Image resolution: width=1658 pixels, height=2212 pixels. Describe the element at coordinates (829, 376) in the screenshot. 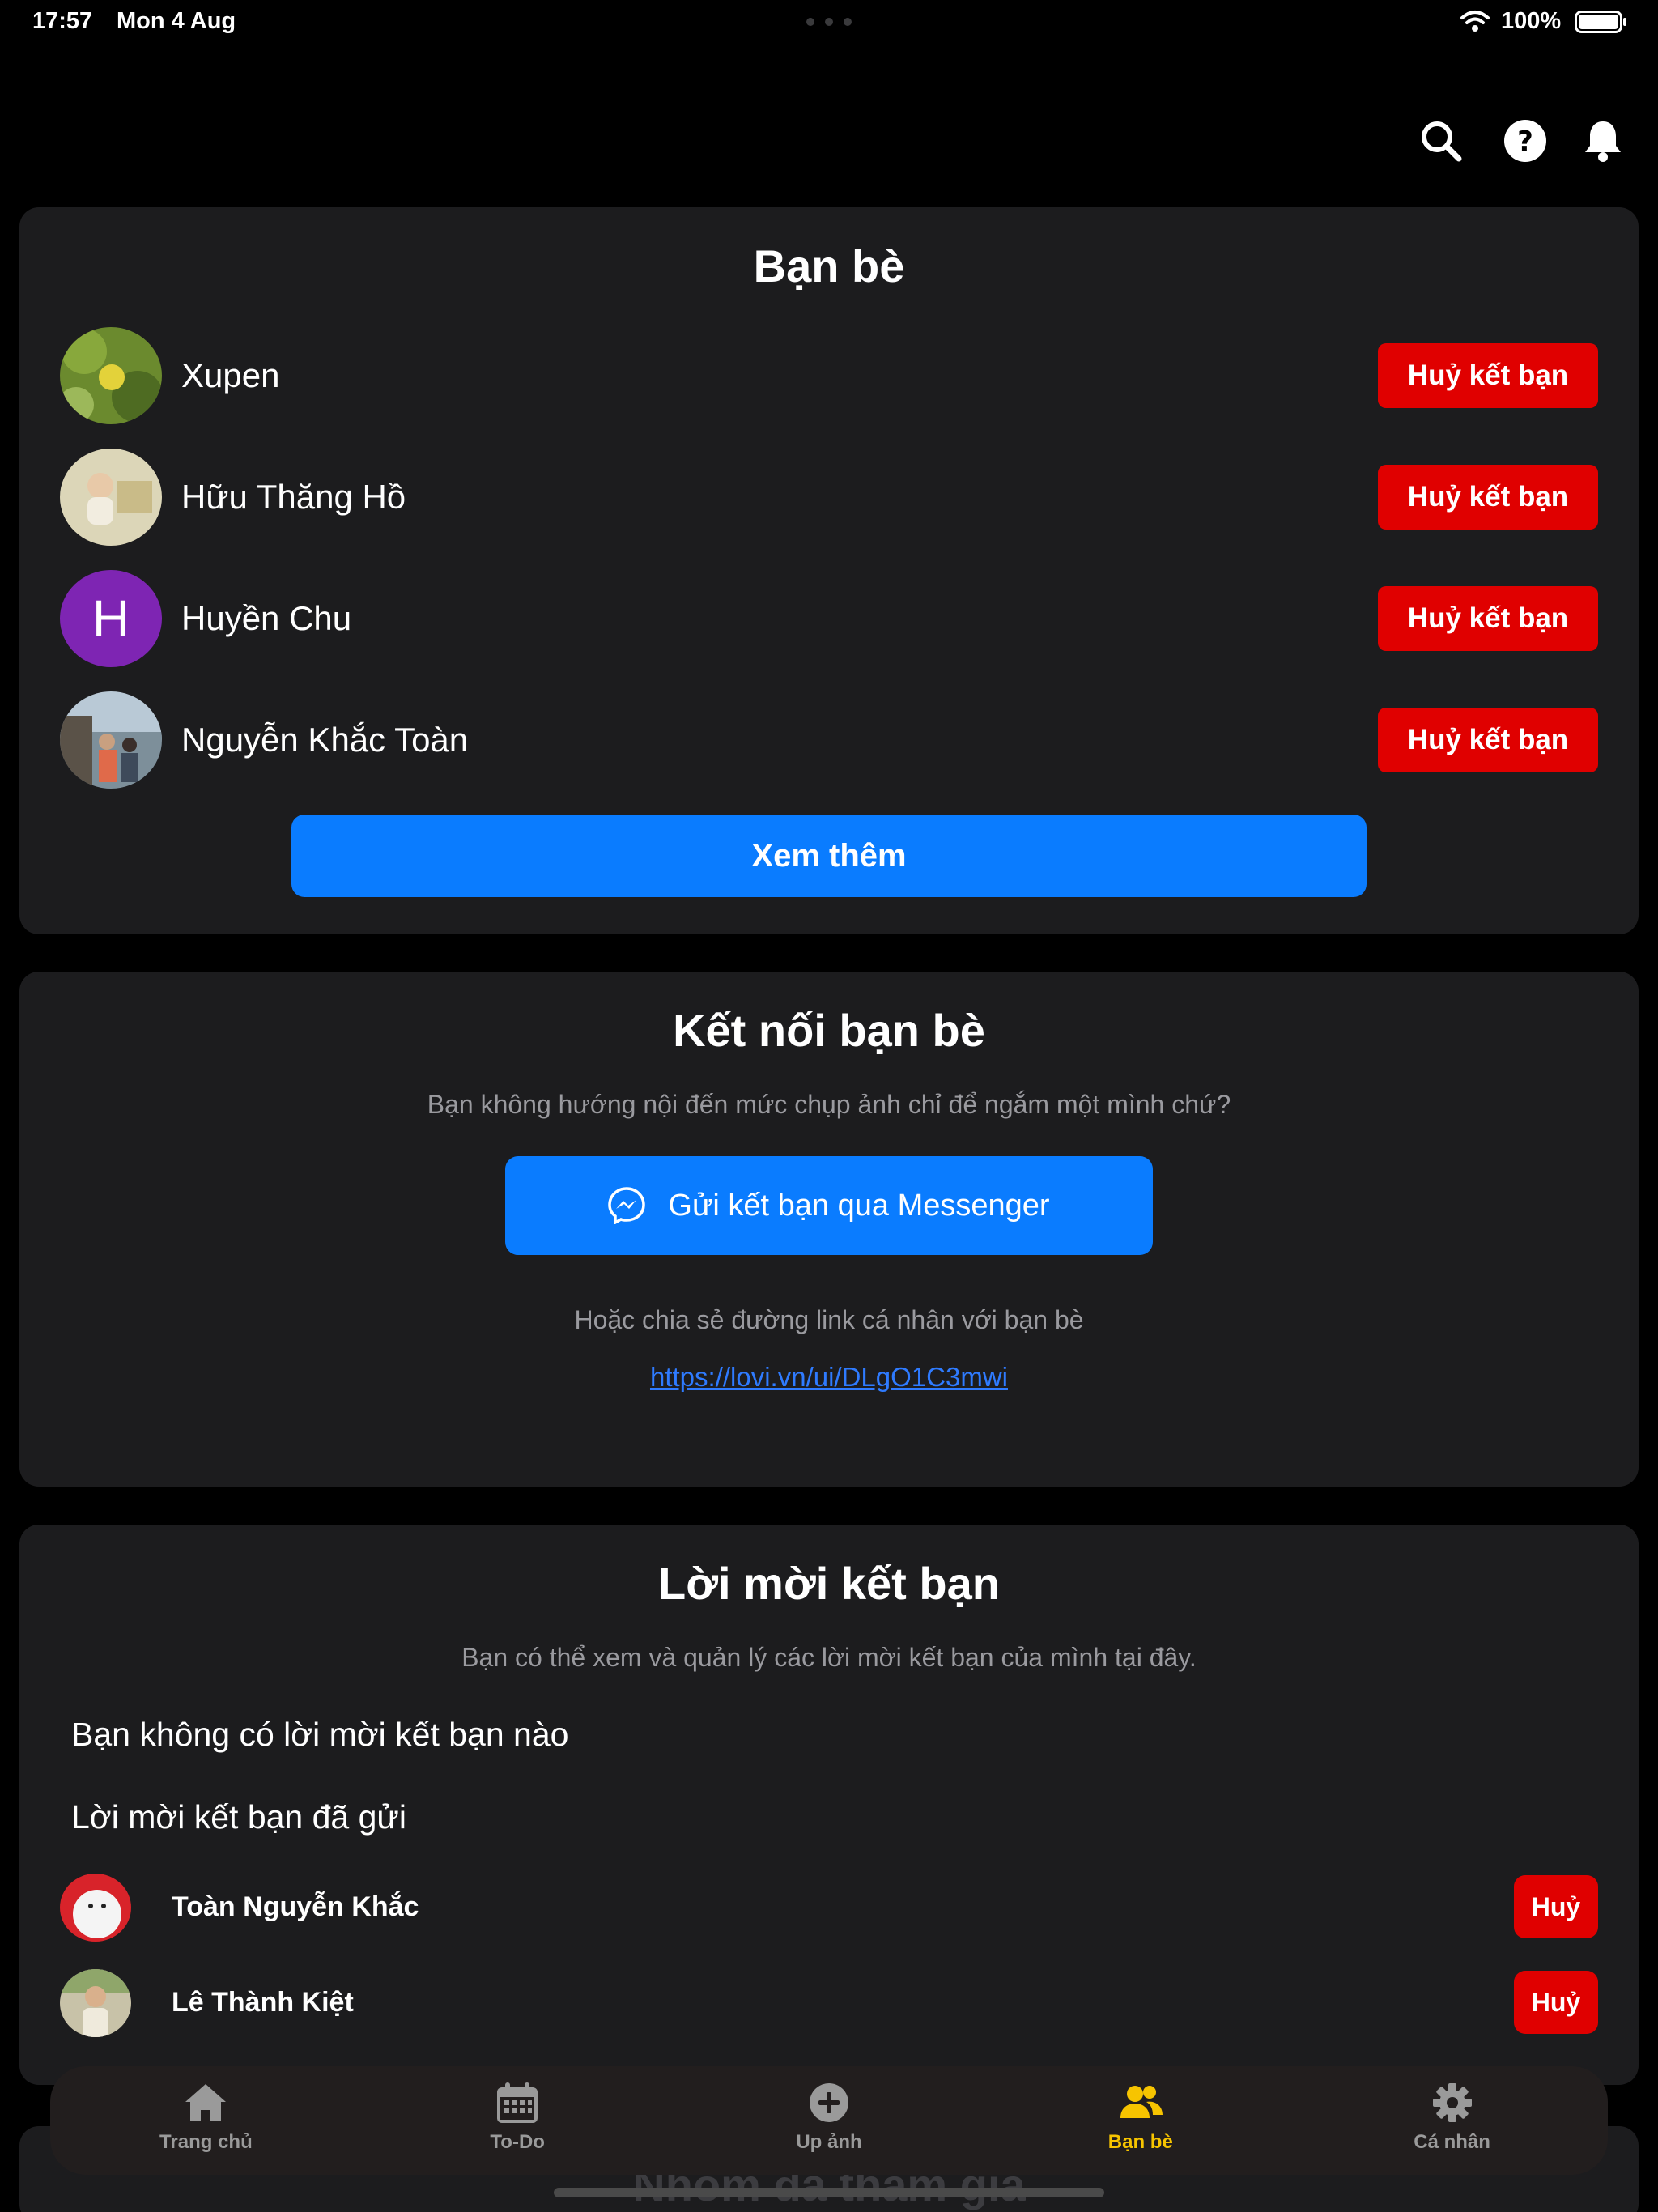

I see `friend-row: Xupen Huỷ kết bạn` at that location.